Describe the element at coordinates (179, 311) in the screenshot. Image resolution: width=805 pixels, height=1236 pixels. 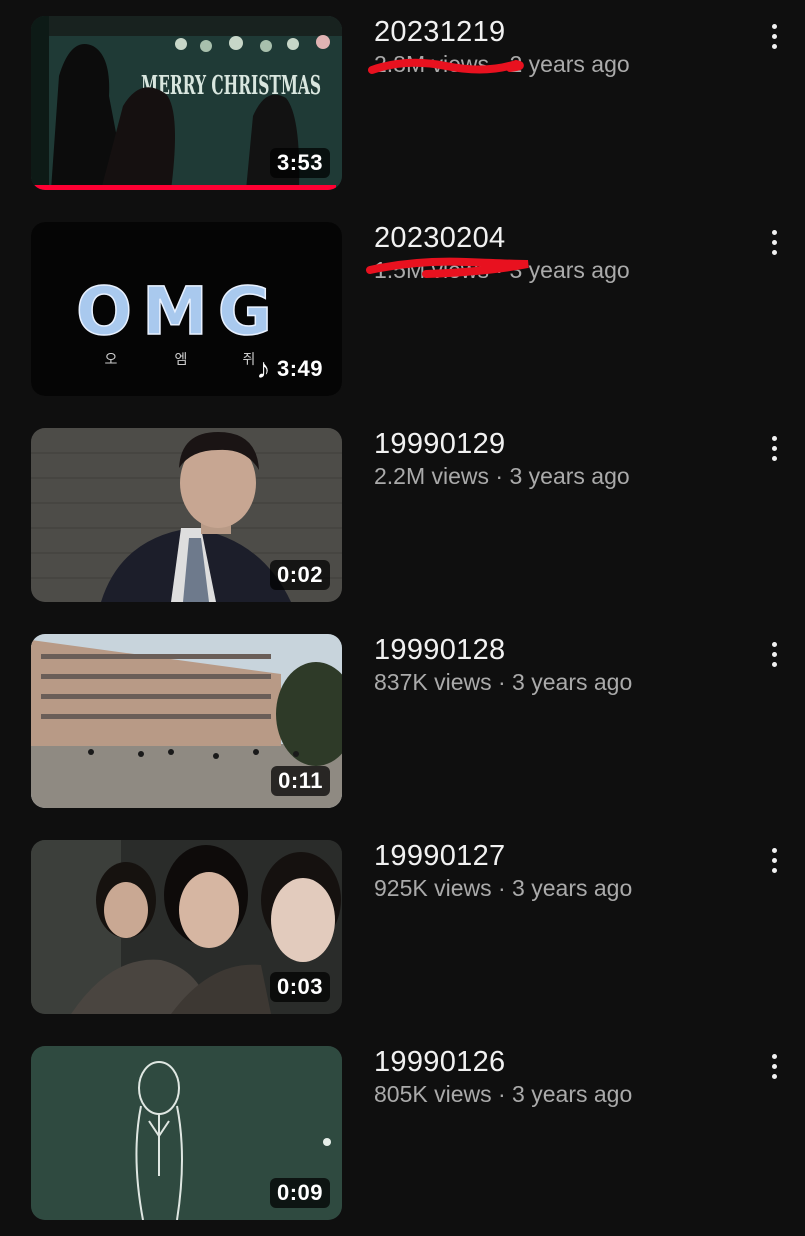
I see `omg-logo: OMG` at that location.